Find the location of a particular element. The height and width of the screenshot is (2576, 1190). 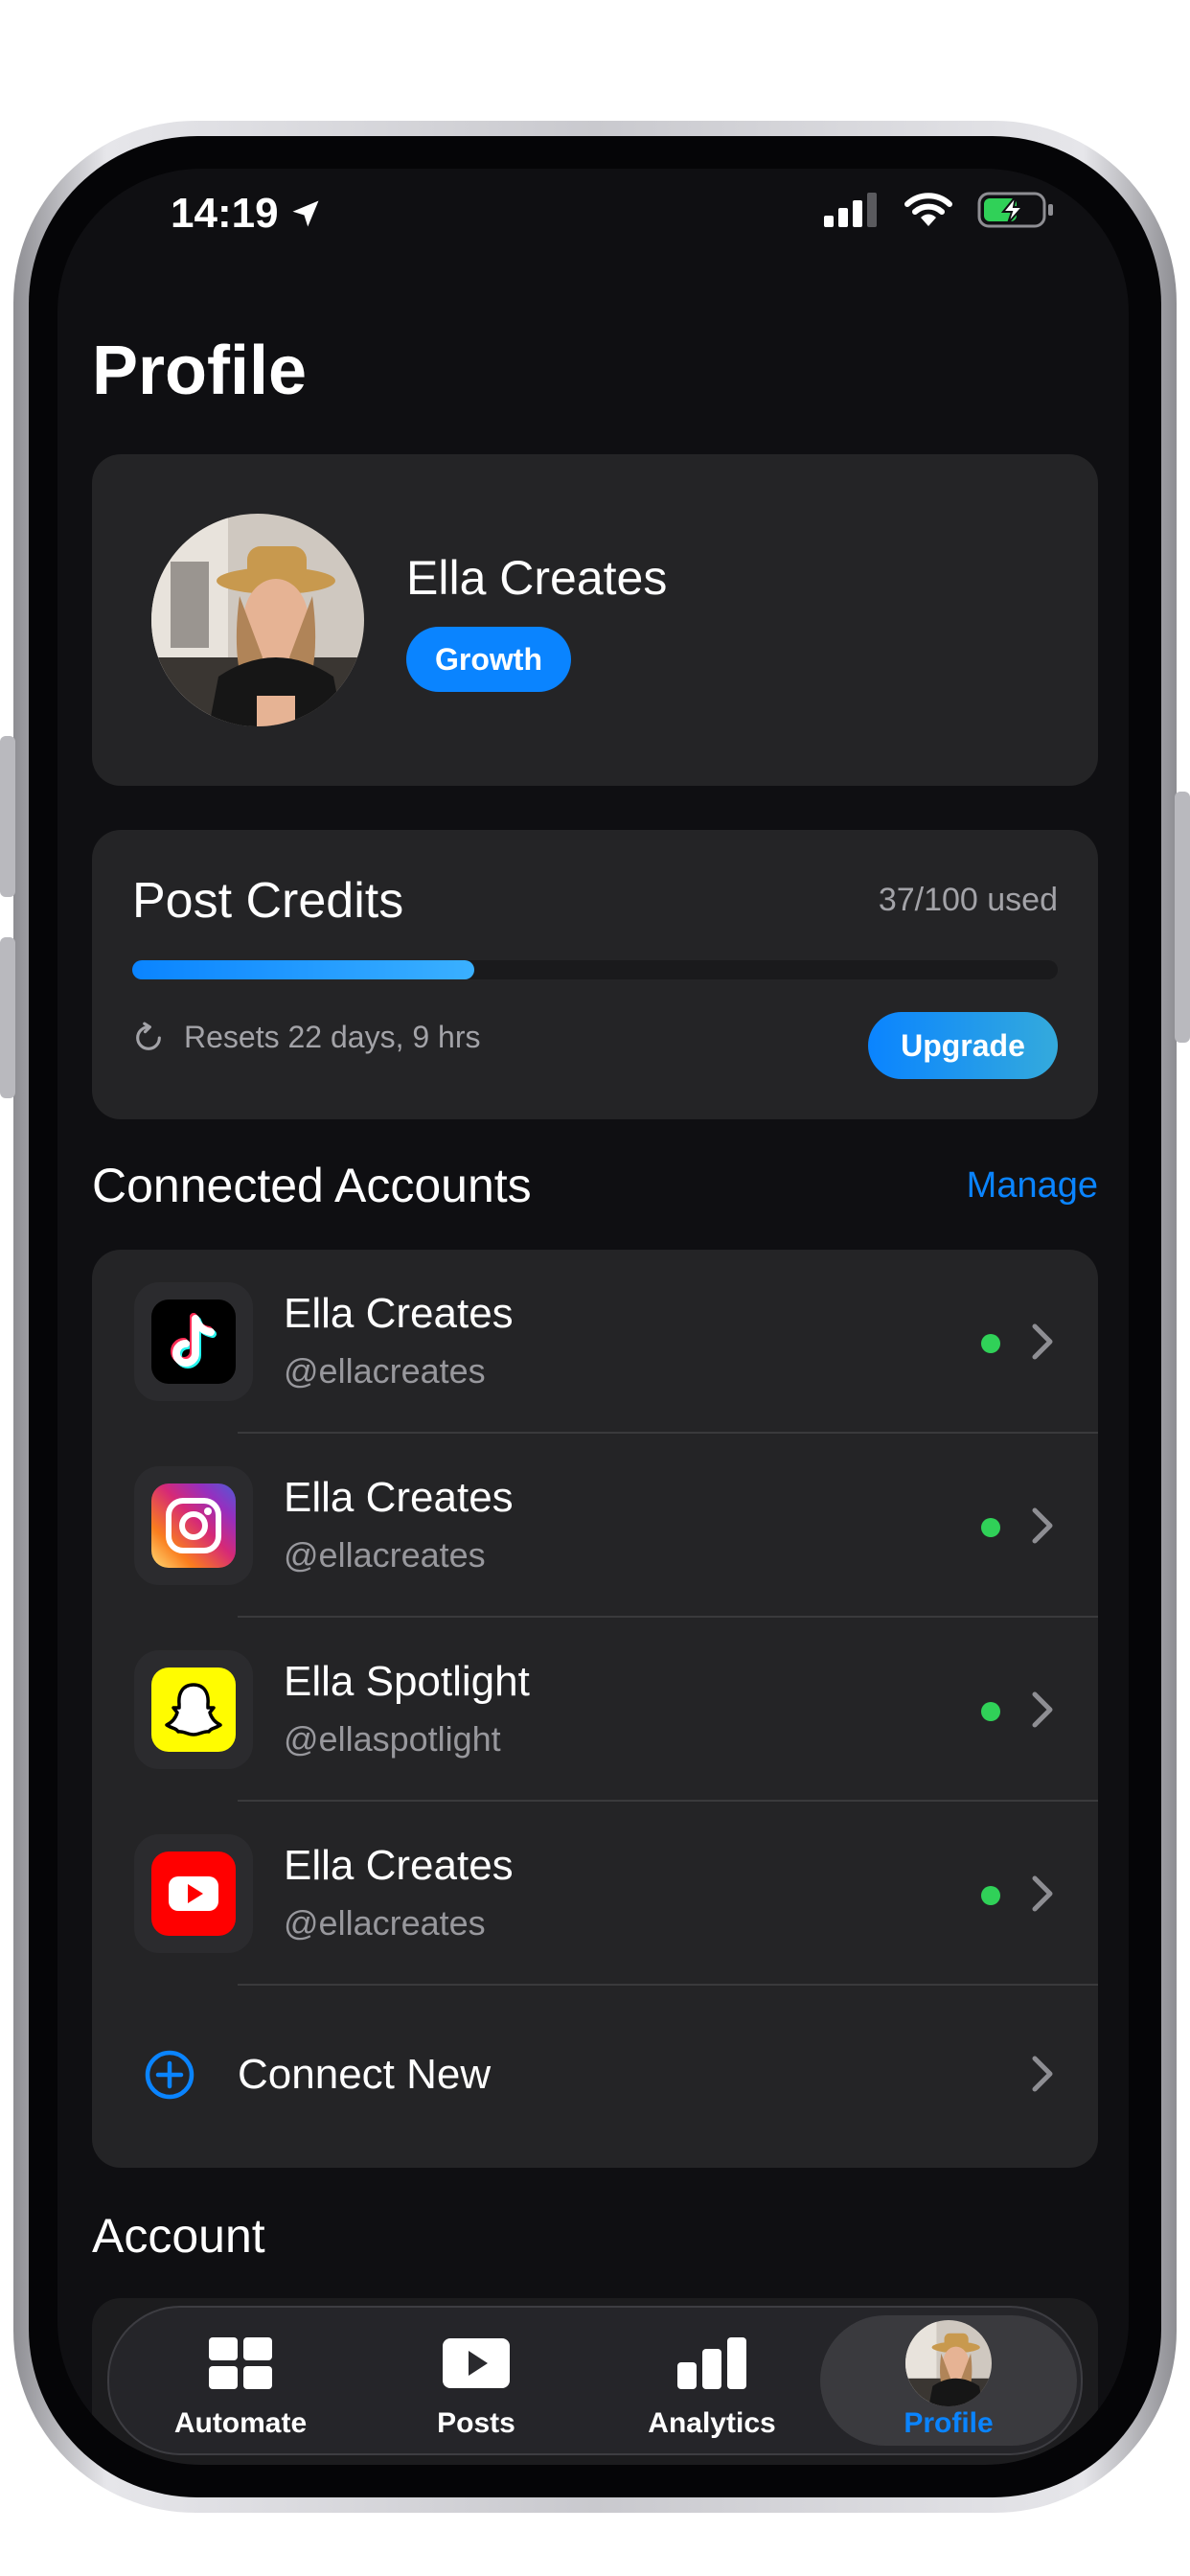

credits-progress-fill is located at coordinates (303, 969).